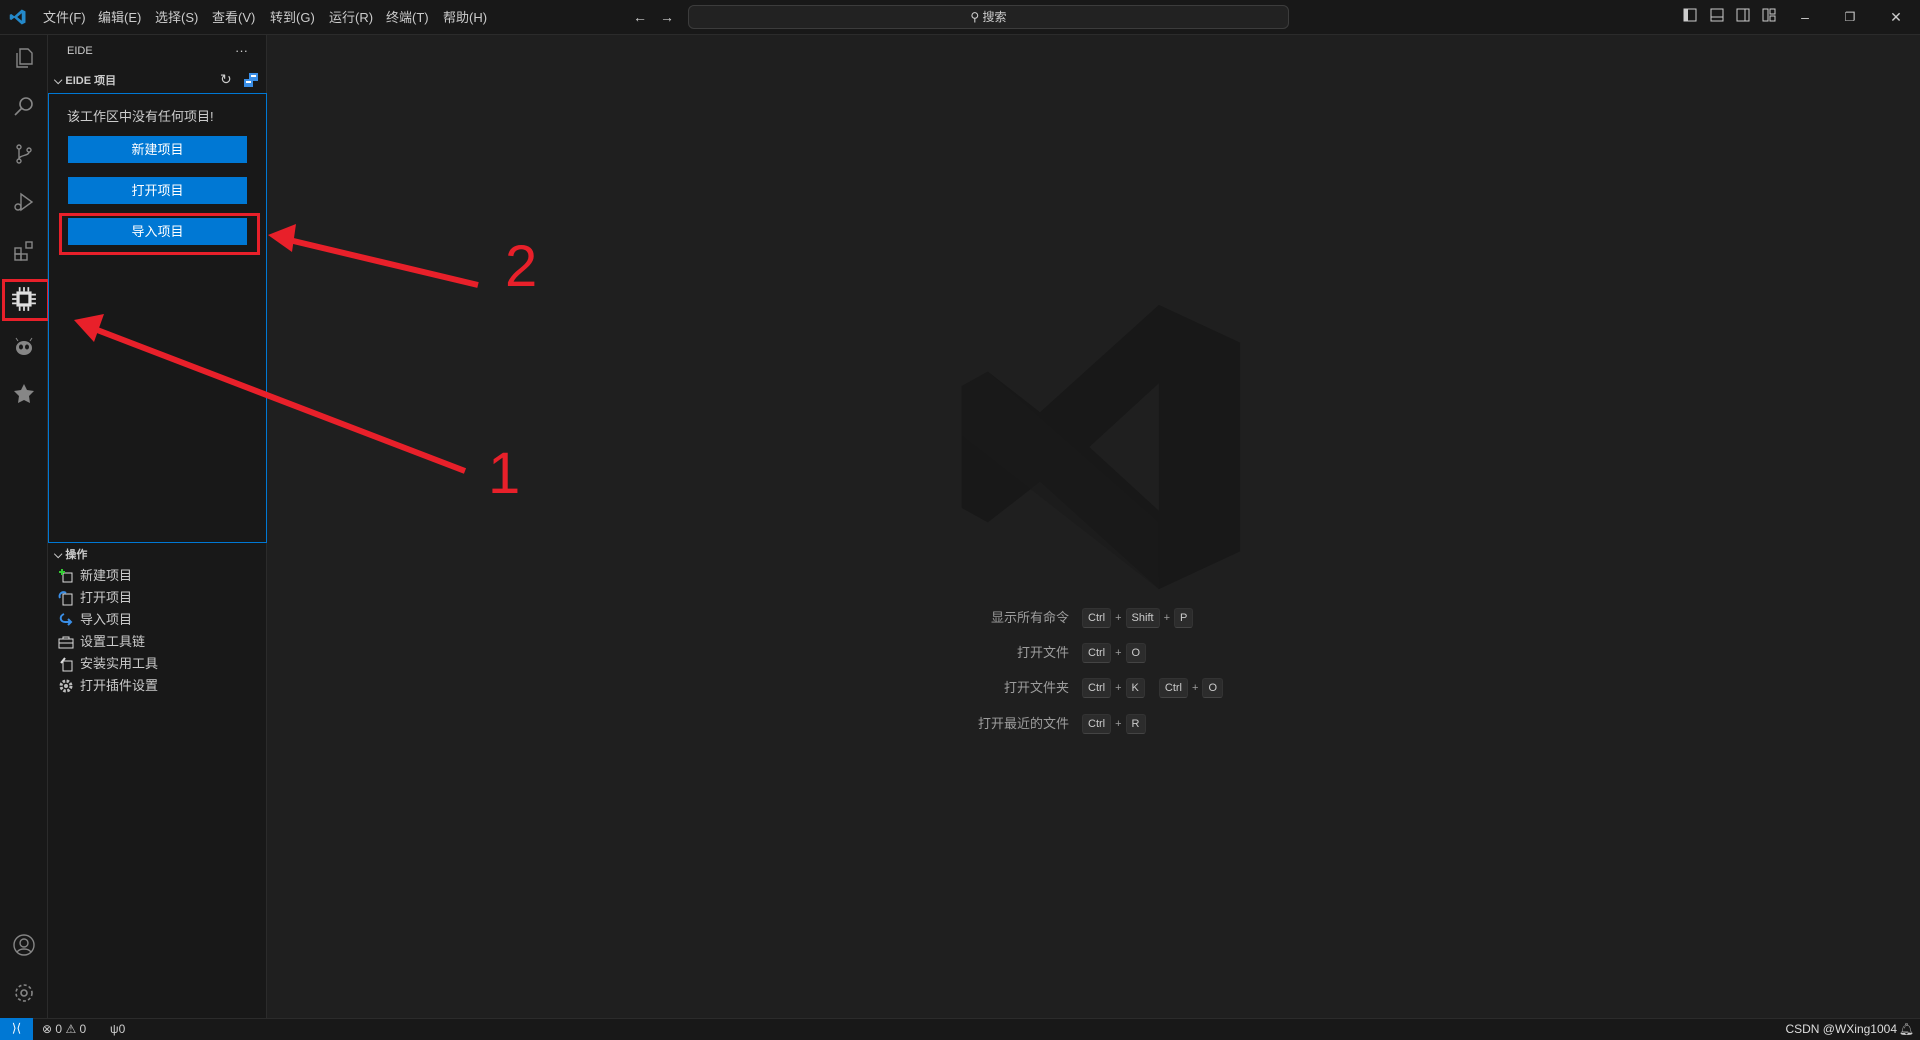  What do you see at coordinates (157, 318) in the screenshot?
I see `projects-view: 该工作区中没有任何项目! 新建项目 打开项目 导入项目` at bounding box center [157, 318].